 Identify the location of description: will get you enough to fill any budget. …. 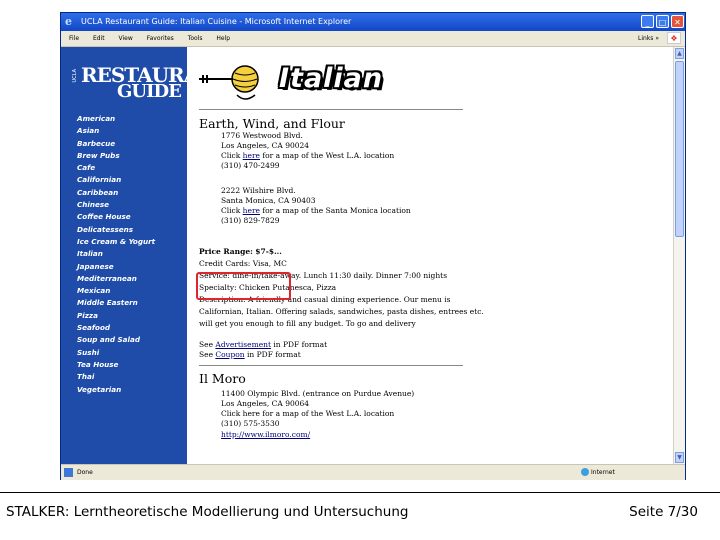
(307, 323).